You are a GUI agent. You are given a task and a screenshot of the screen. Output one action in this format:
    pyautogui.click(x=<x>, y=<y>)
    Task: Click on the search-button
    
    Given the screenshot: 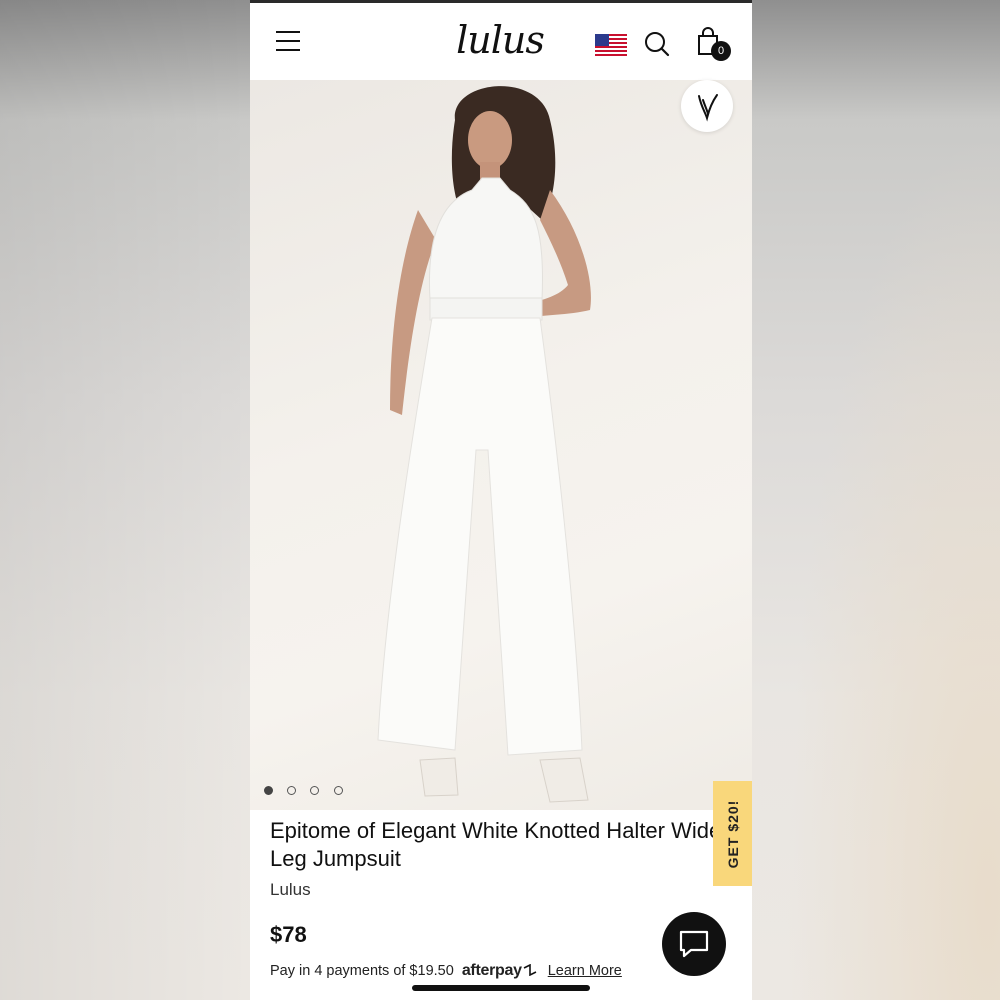 What is the action you would take?
    pyautogui.click(x=657, y=44)
    